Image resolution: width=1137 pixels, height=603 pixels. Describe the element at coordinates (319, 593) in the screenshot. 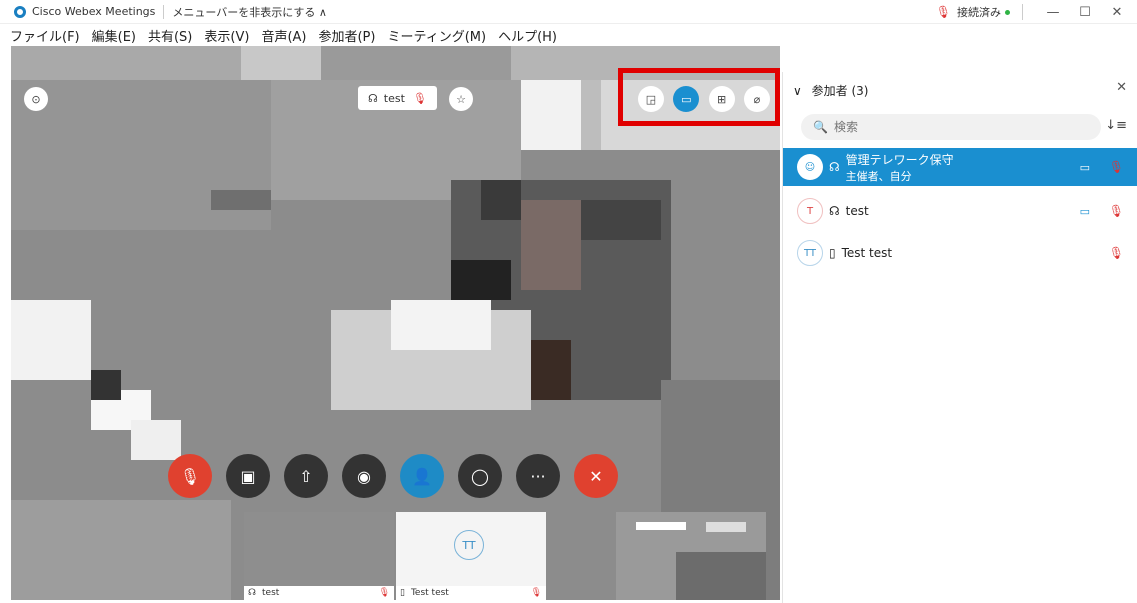

I see `thumb-label-test: ☊ test 🎙` at that location.